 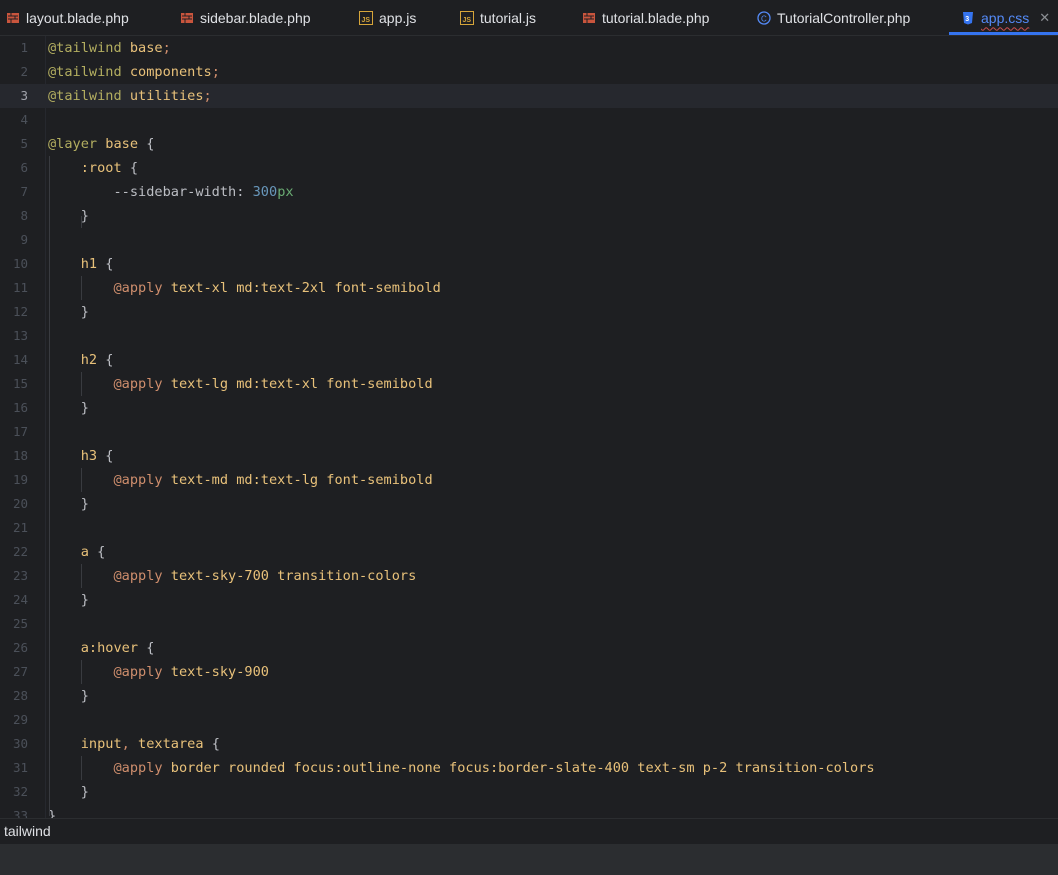 I want to click on tab-tutorial-js: JS tutorial.js, so click(x=498, y=17).